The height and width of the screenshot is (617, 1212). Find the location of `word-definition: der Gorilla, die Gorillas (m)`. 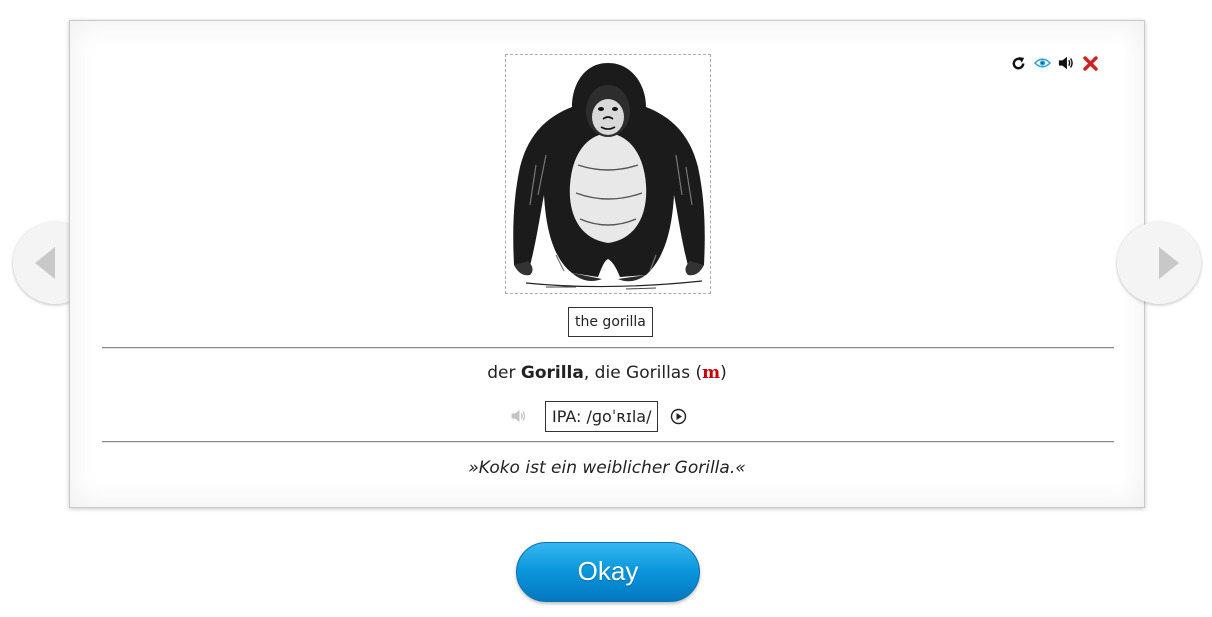

word-definition: der Gorilla, die Gorillas (m) is located at coordinates (607, 373).